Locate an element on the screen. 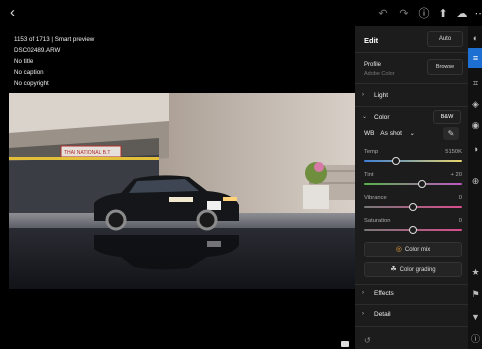  info-icon: ⓘ is located at coordinates (424, 14).